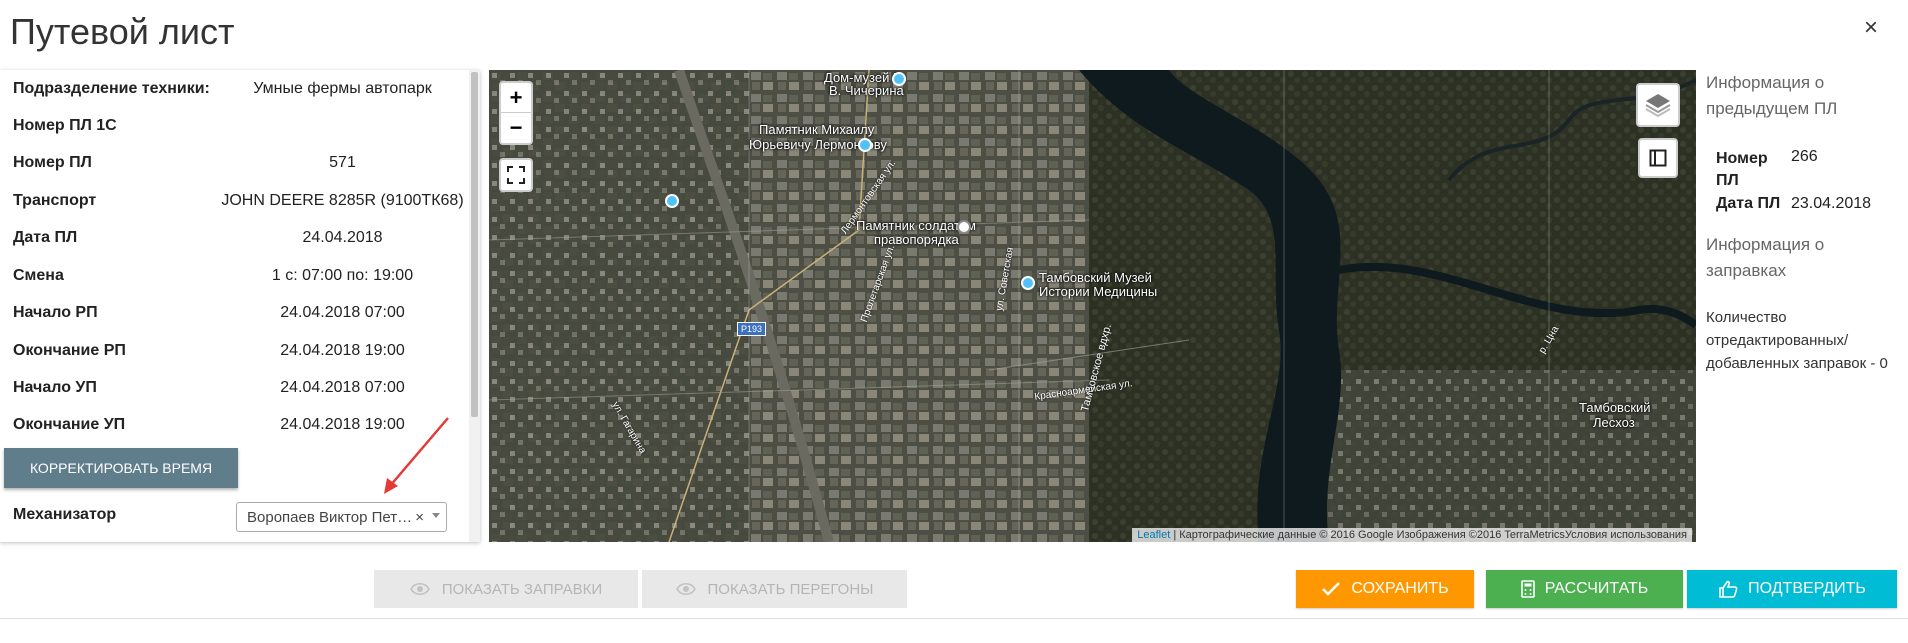  Describe the element at coordinates (1658, 158) in the screenshot. I see `panel-toggle-icon` at that location.